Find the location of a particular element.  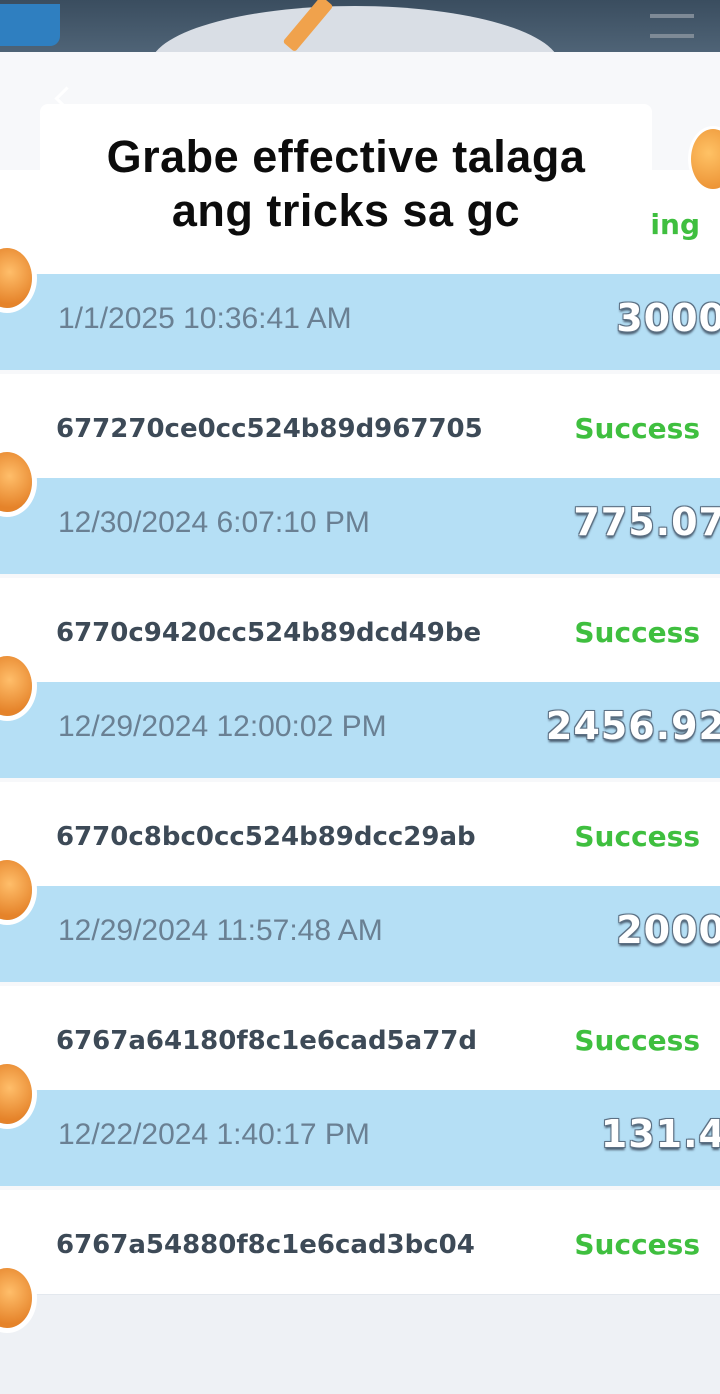

transaction-id: 6767a54880f8c1e6cad3bc04 is located at coordinates (265, 1245).